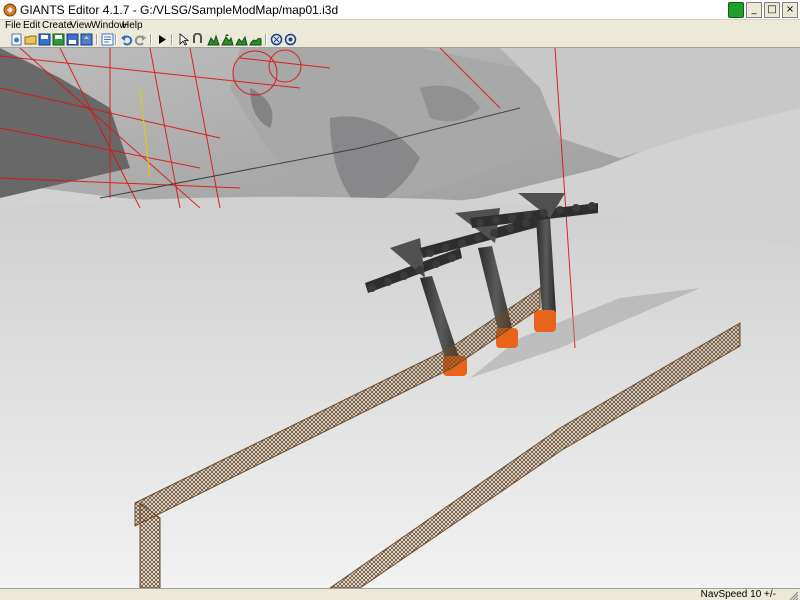 The image size is (800, 600). I want to click on navspeed-indicator: NavSpeed 10 +/-, so click(738, 594).